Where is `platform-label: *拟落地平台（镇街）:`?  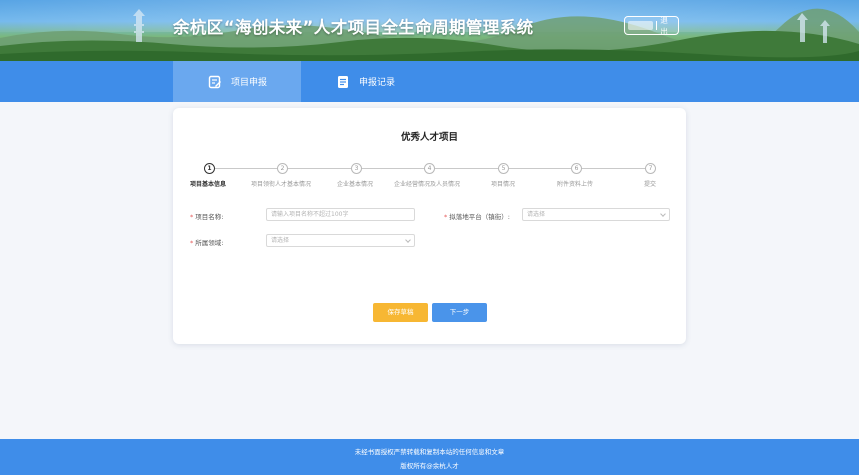
platform-label: *拟落地平台（镇街）: is located at coordinates (477, 216).